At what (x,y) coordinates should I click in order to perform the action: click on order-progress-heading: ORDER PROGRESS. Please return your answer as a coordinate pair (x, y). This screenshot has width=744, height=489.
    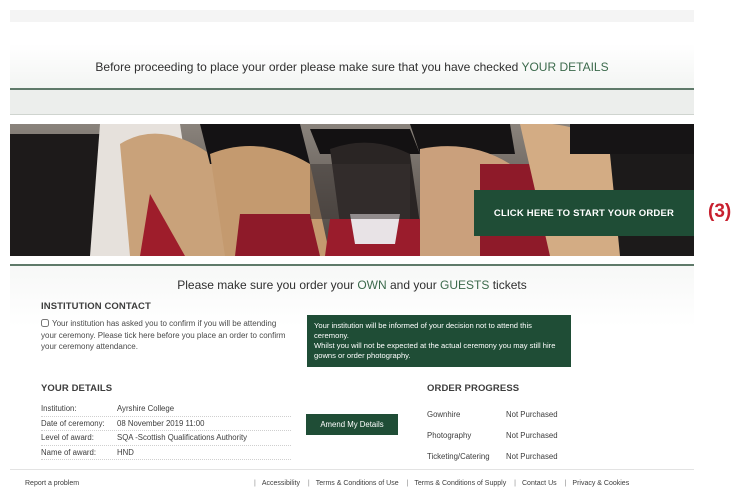
    Looking at the image, I should click on (473, 388).